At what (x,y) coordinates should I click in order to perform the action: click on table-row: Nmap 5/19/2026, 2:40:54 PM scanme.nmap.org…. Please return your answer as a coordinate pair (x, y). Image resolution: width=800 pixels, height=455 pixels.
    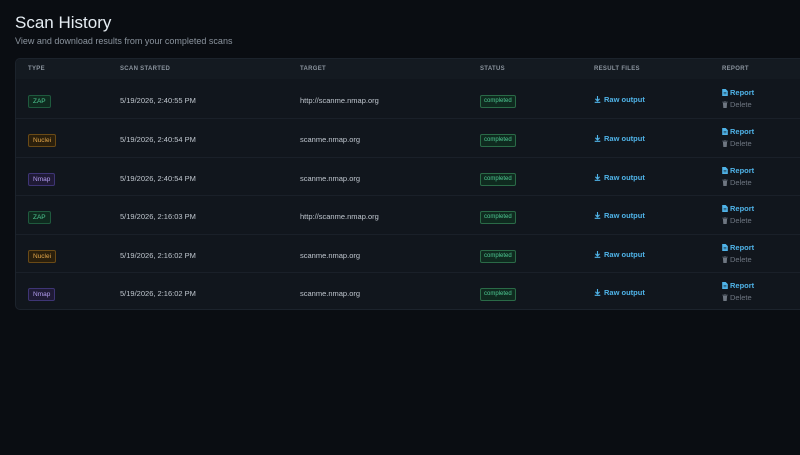
    Looking at the image, I should click on (408, 176).